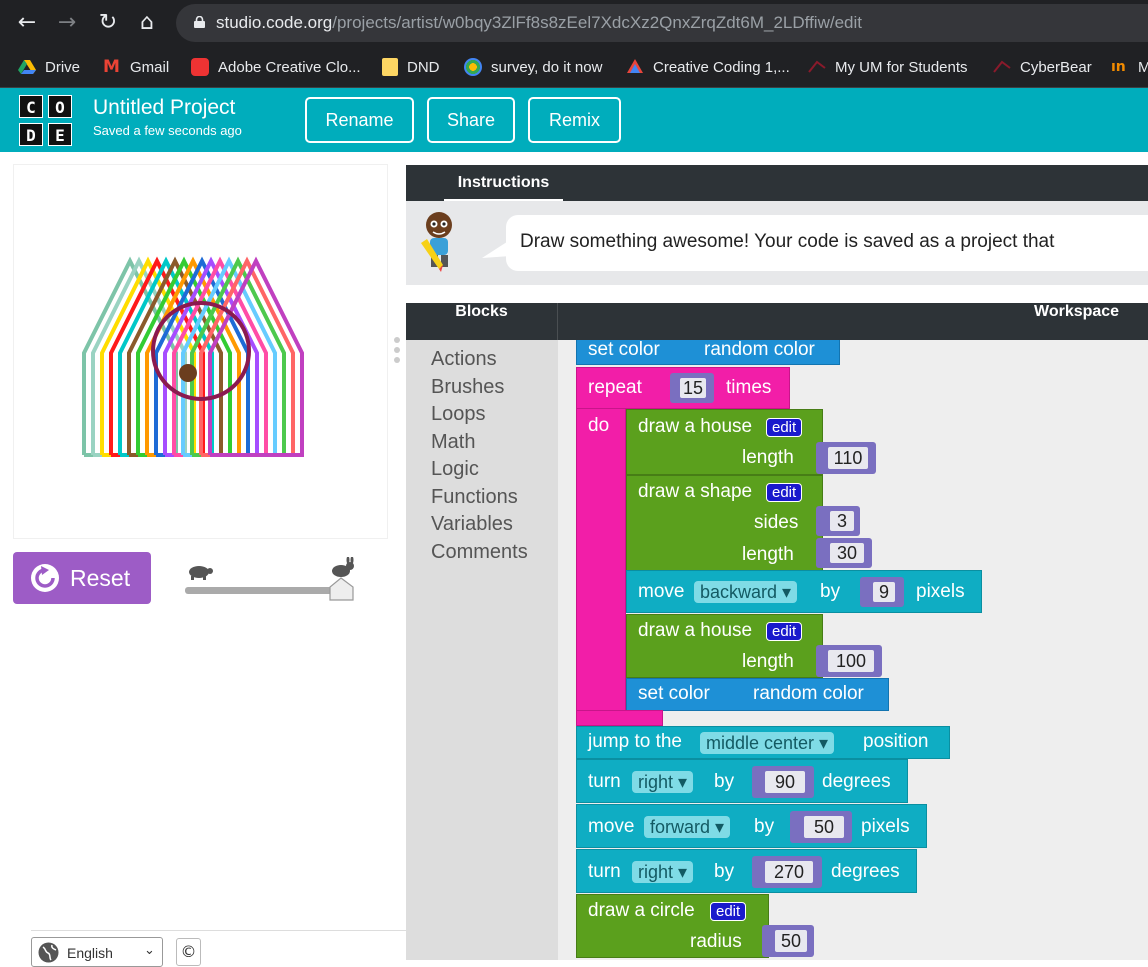  What do you see at coordinates (482, 321) in the screenshot?
I see `blocks-title: Blocks` at bounding box center [482, 321].